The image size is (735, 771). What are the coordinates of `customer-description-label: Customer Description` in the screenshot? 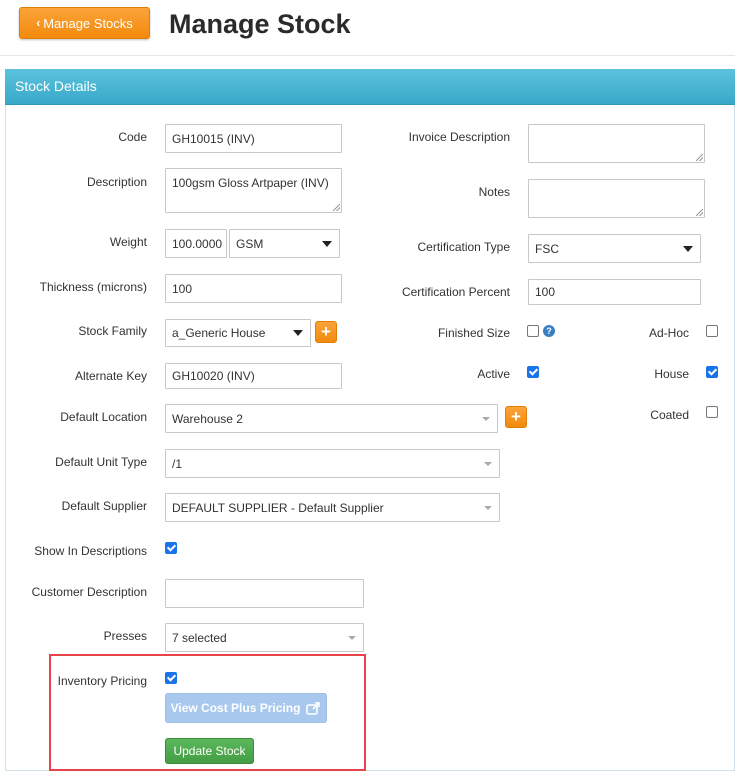 It's located at (89, 592).